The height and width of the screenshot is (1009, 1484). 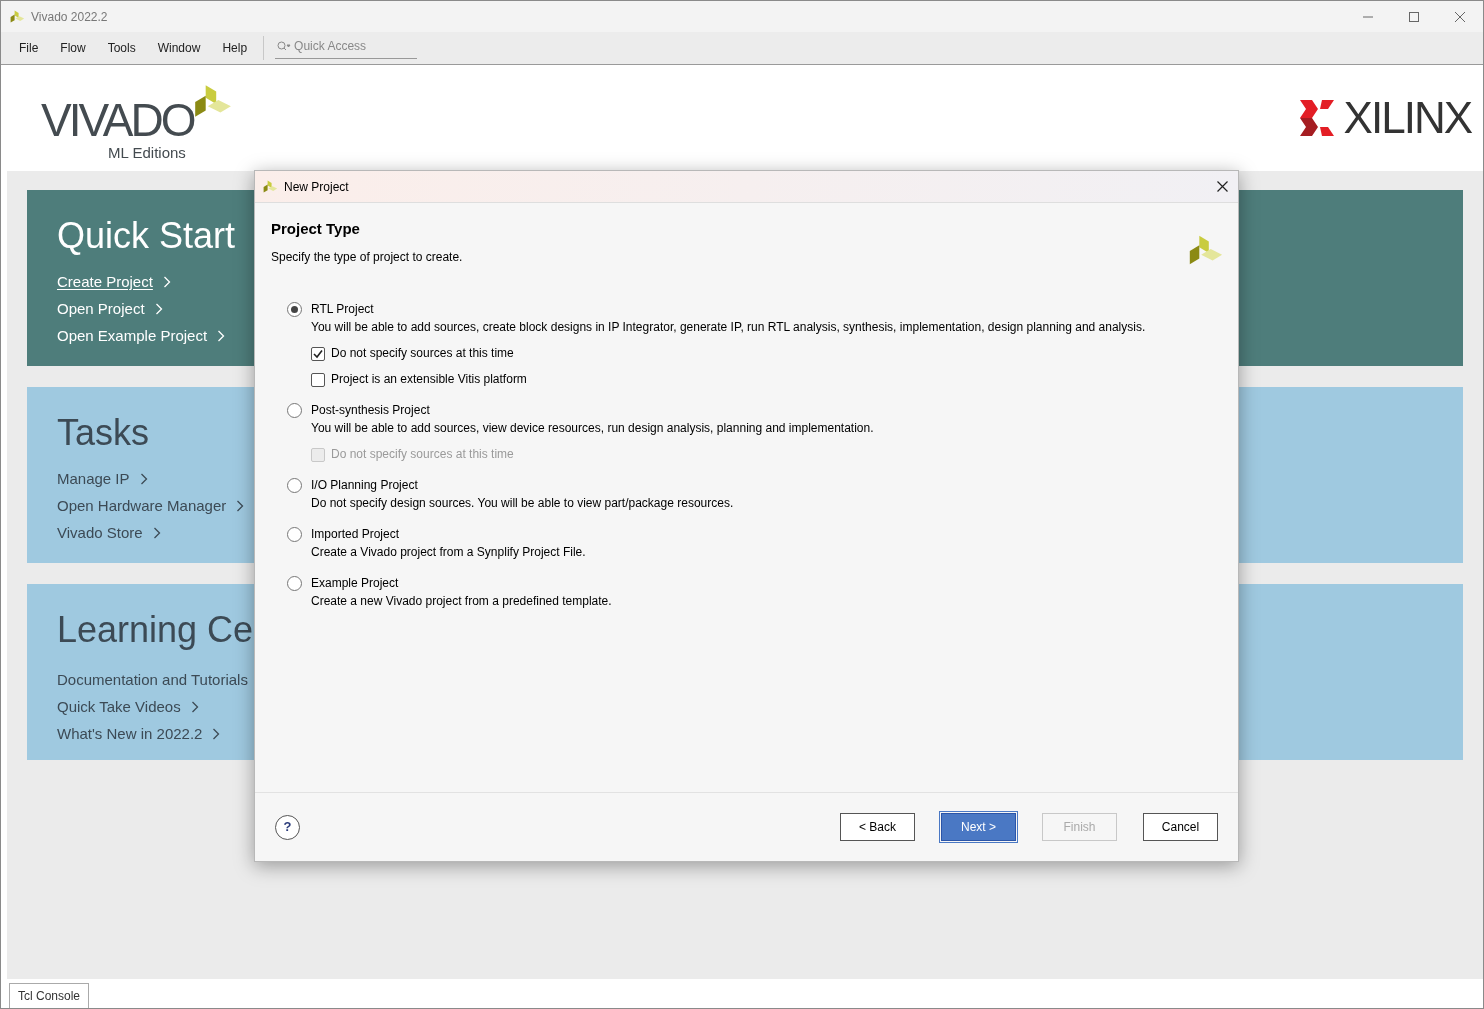 What do you see at coordinates (93, 479) in the screenshot?
I see `panel-link: Manage IP` at bounding box center [93, 479].